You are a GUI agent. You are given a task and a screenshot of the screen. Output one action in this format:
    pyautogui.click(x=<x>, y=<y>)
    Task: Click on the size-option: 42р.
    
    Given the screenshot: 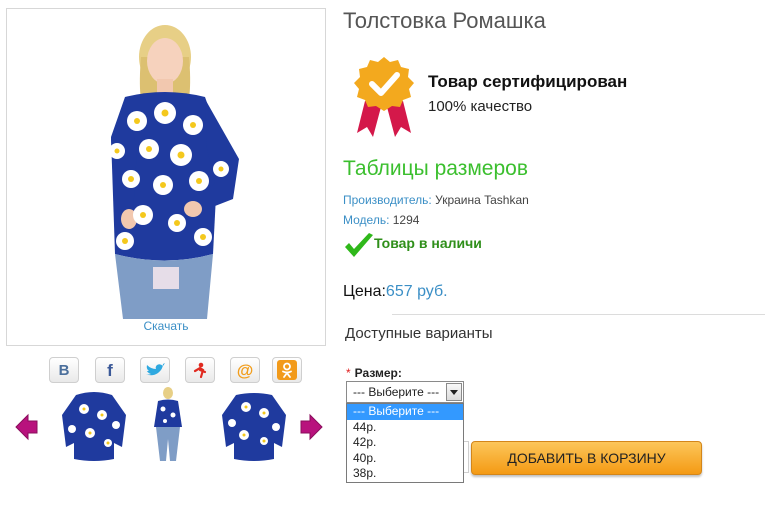 What is the action you would take?
    pyautogui.click(x=405, y=443)
    